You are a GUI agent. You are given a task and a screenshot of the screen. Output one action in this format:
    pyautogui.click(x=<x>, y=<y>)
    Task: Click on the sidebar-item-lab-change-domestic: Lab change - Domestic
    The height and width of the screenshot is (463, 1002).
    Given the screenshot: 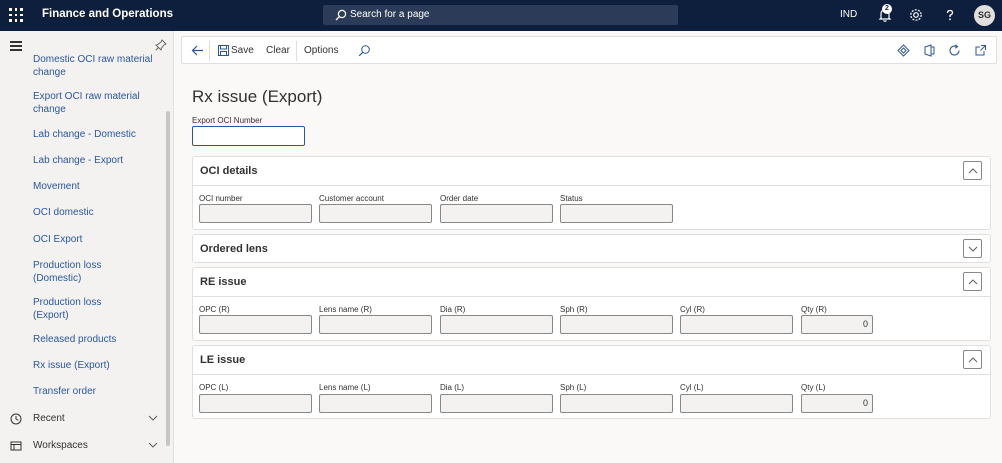 What is the action you would take?
    pyautogui.click(x=93, y=134)
    